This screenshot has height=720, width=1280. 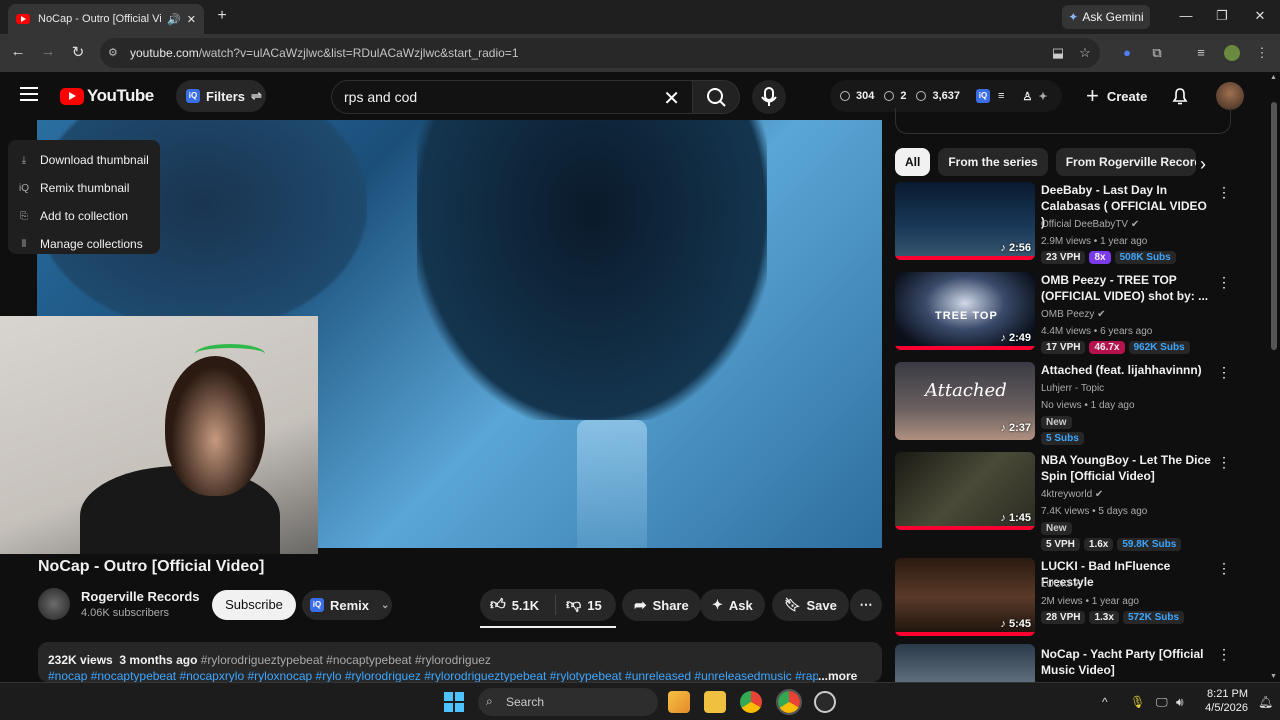 I want to click on share-button: ➦ Share, so click(x=661, y=605).